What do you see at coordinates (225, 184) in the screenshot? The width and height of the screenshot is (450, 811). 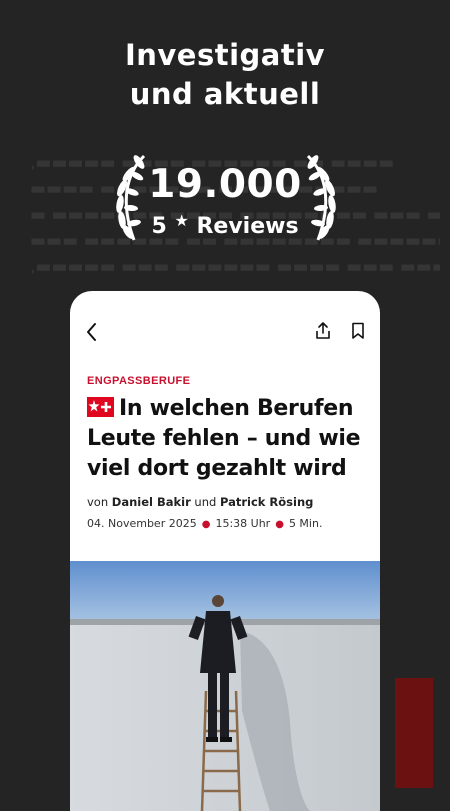 I see `review-count: 19.000` at bounding box center [225, 184].